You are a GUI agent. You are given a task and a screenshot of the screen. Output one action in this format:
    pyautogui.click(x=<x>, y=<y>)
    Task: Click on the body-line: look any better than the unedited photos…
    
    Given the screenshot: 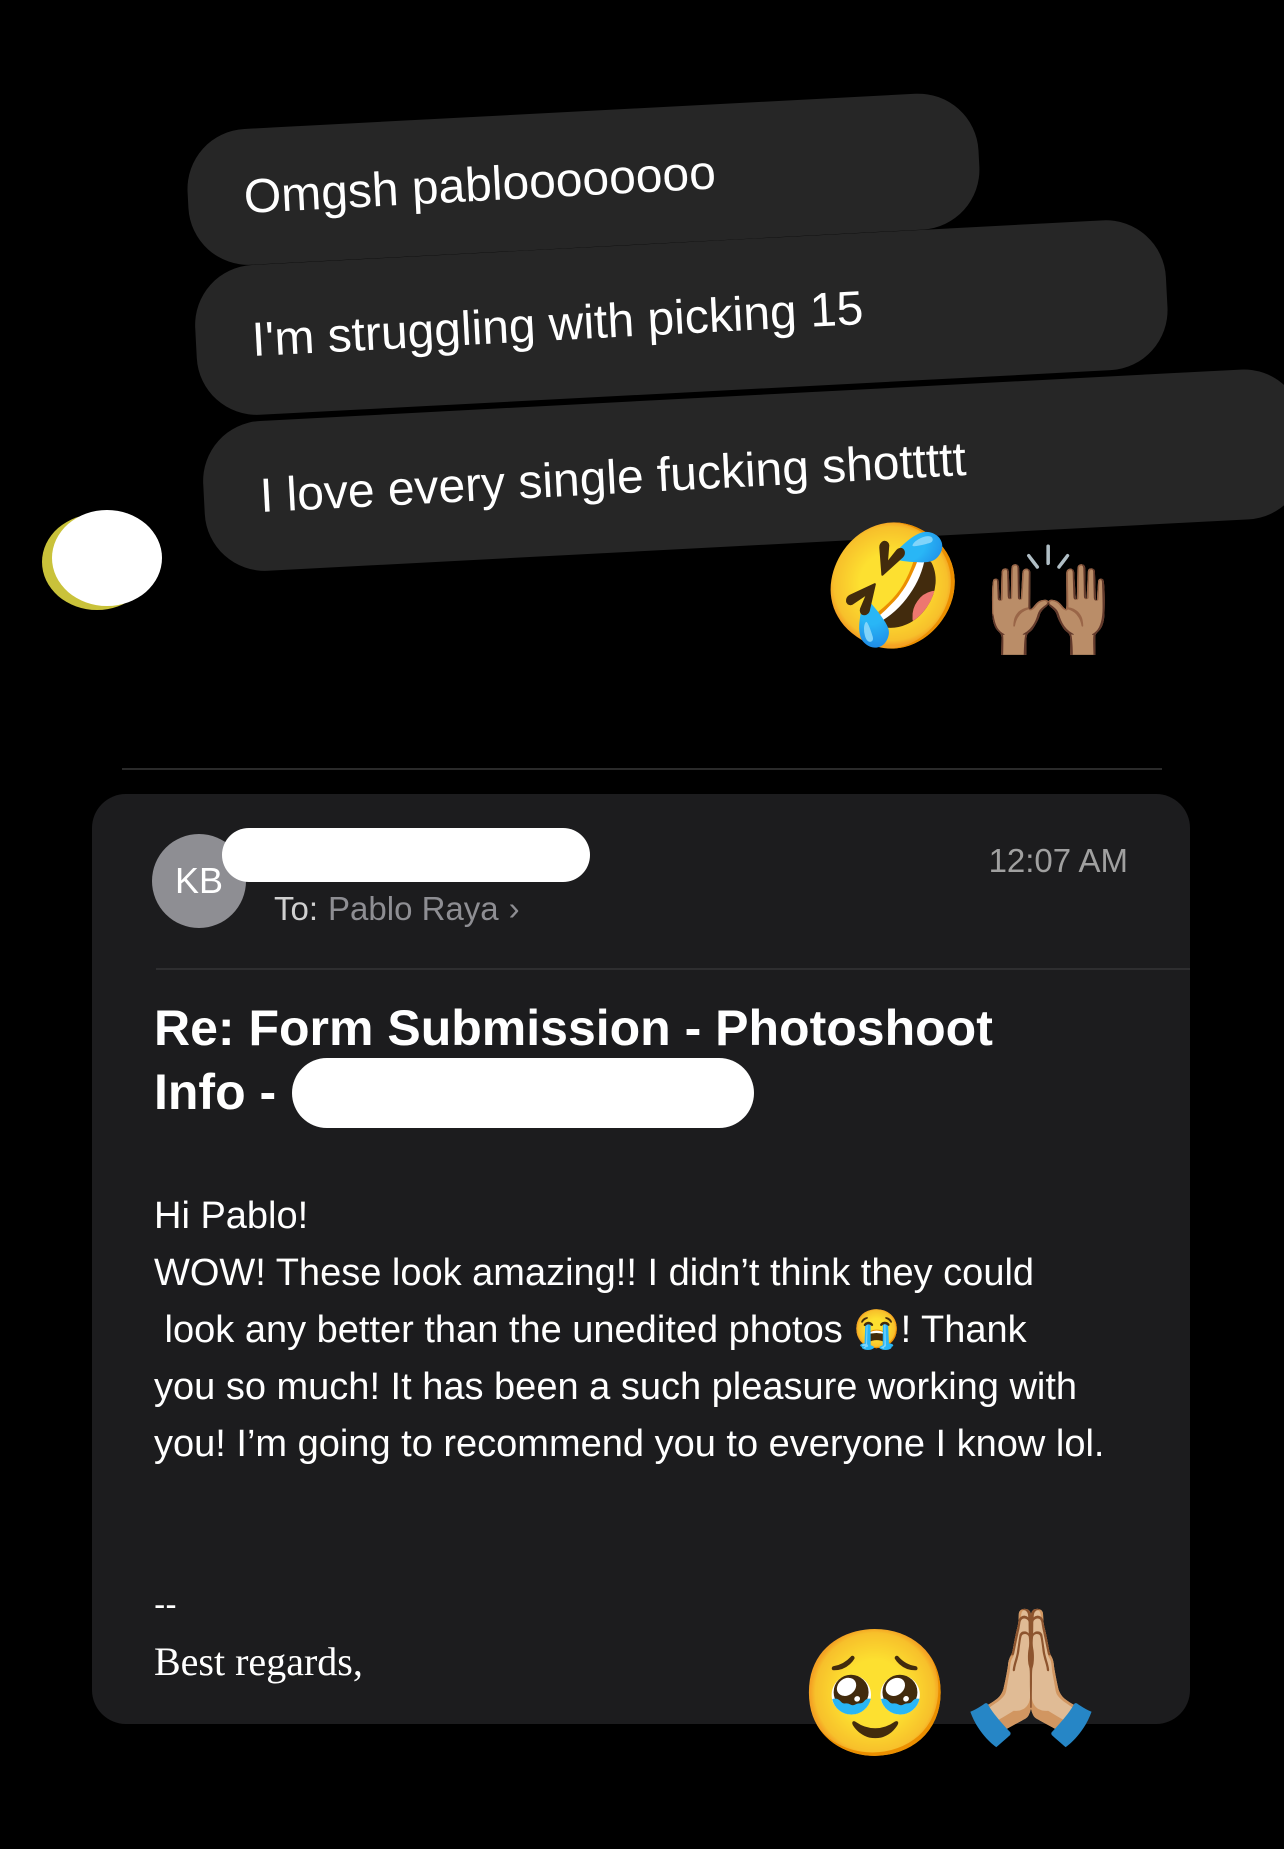 What is the action you would take?
    pyautogui.click(x=649, y=1330)
    